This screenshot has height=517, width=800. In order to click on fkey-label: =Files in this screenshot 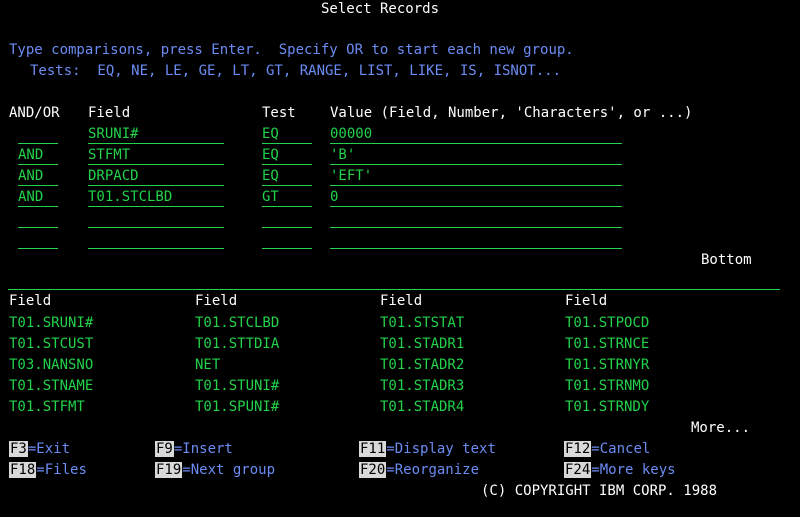, I will do `click(61, 470)`.